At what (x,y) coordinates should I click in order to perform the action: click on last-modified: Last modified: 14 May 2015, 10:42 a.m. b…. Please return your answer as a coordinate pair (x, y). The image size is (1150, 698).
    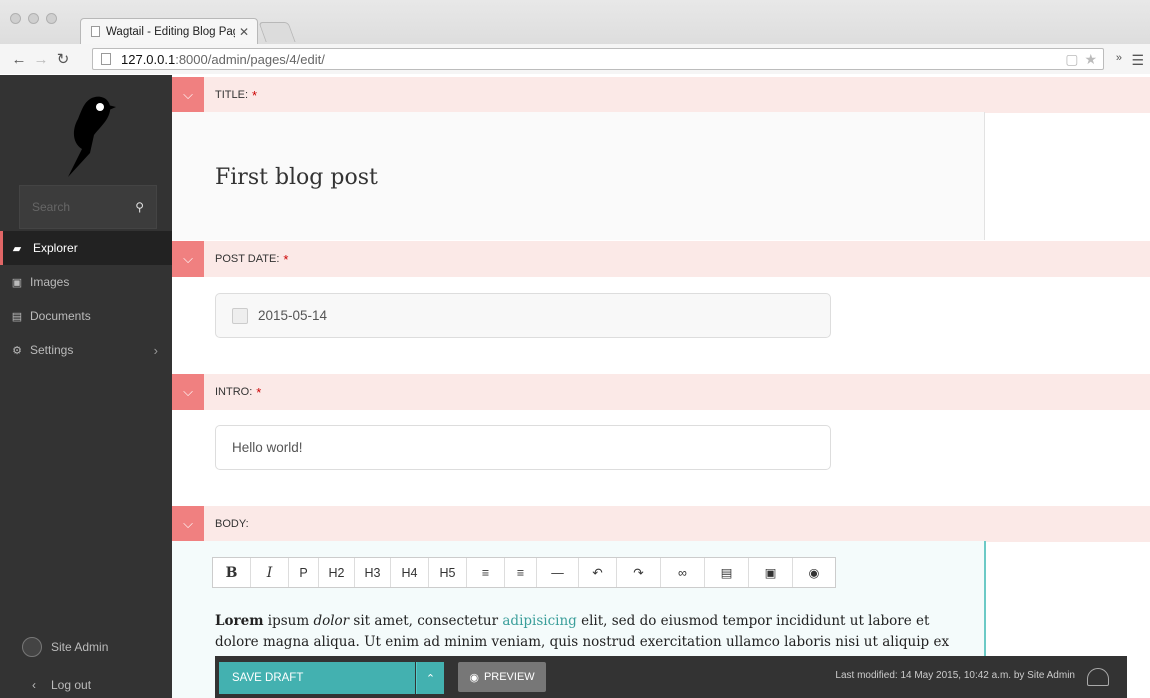
    Looking at the image, I should click on (955, 675).